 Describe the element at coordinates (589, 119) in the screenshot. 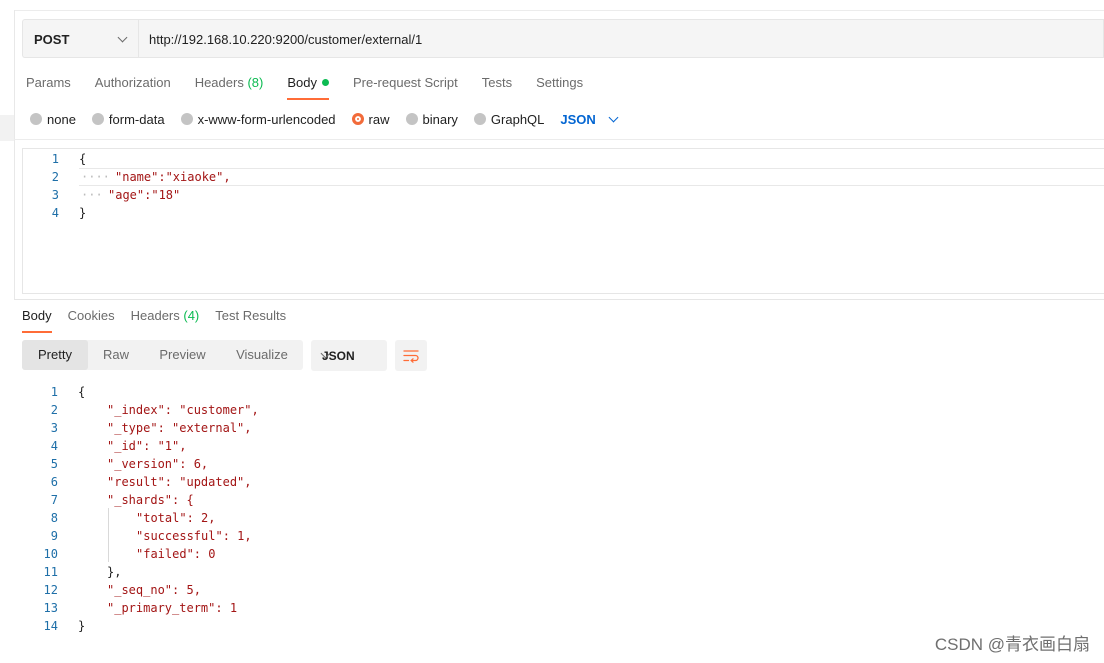

I see `body-format-select: JSON` at that location.